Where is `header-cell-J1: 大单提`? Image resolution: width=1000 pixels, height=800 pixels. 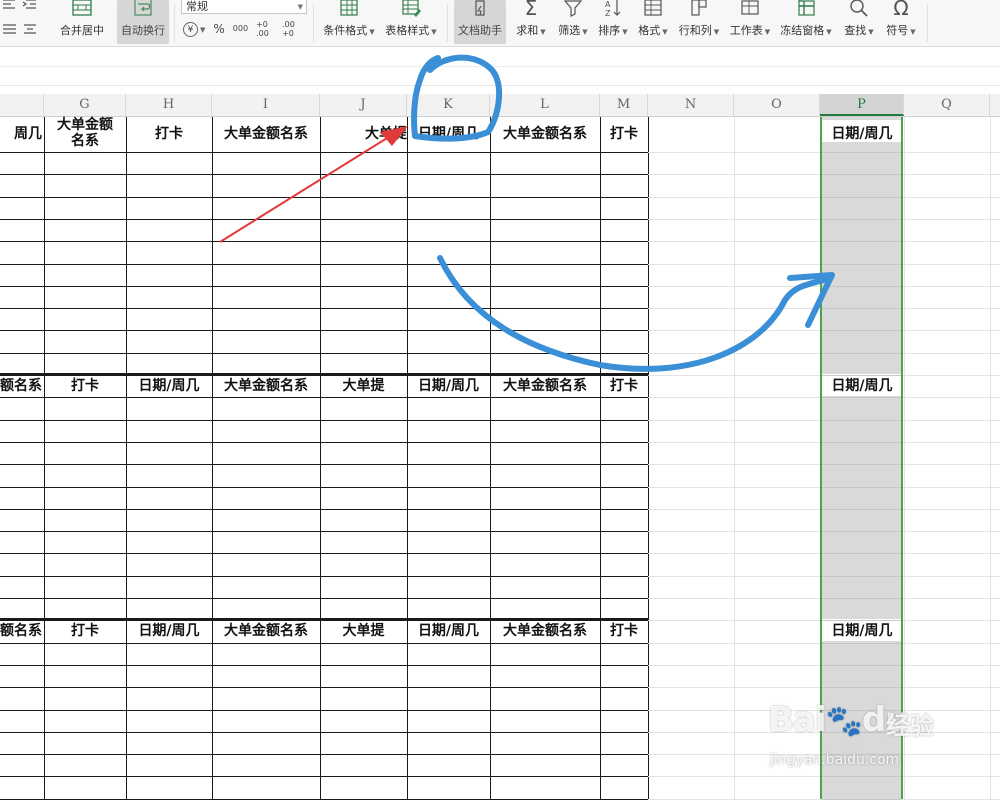
header-cell-J1: 大单提 is located at coordinates (363, 134).